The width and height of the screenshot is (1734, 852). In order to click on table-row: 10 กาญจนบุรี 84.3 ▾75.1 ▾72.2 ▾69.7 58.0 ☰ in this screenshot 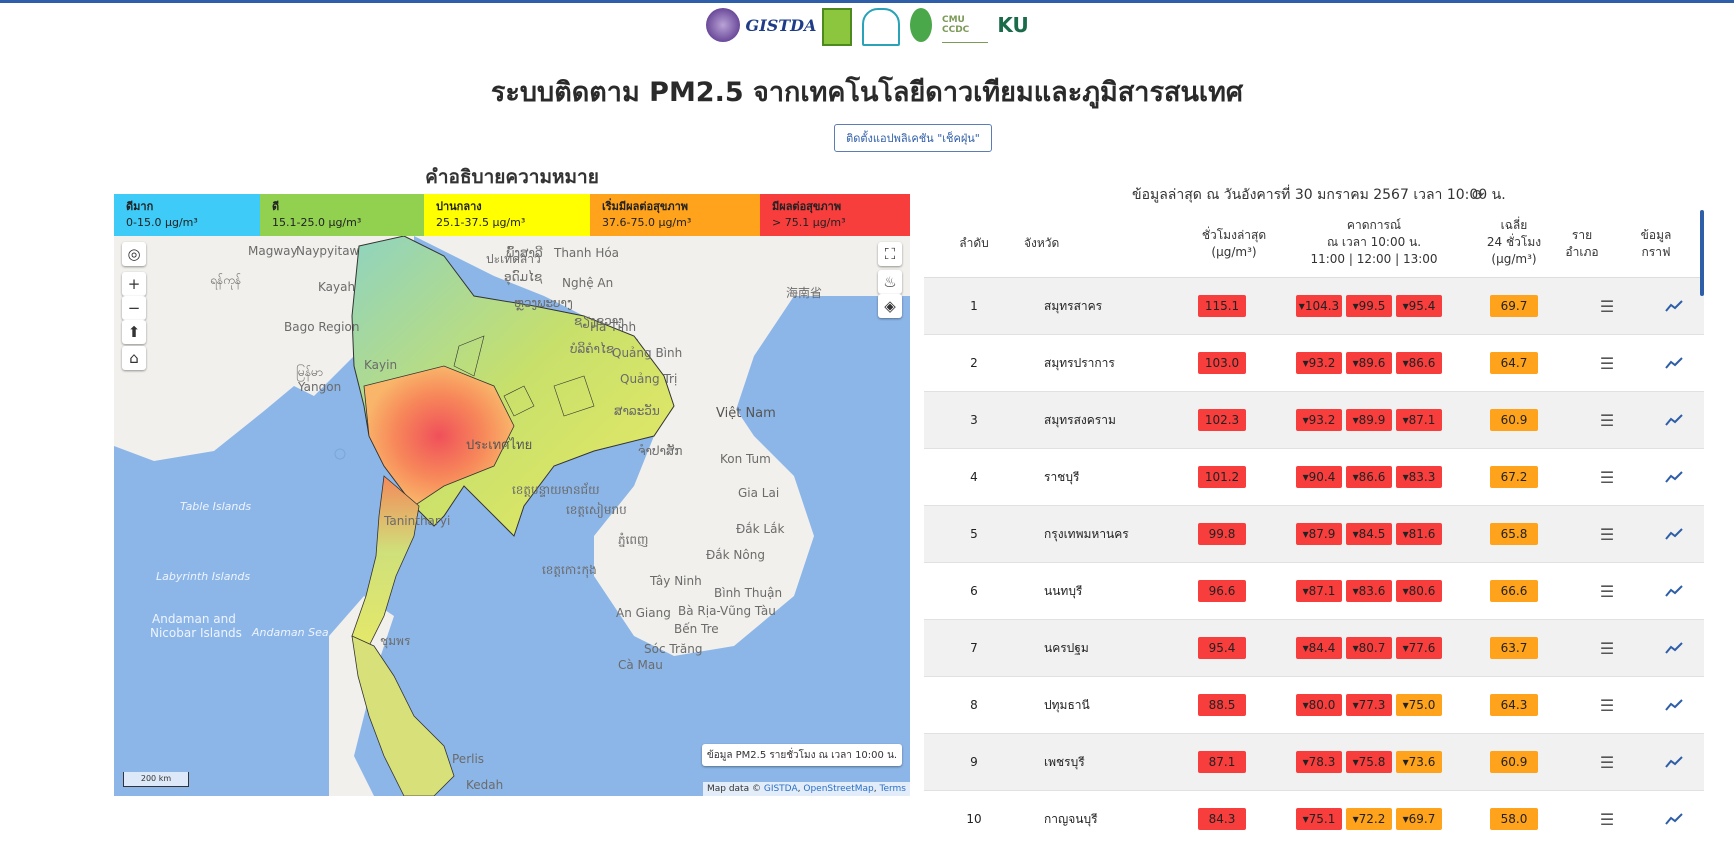, I will do `click(1314, 813)`.